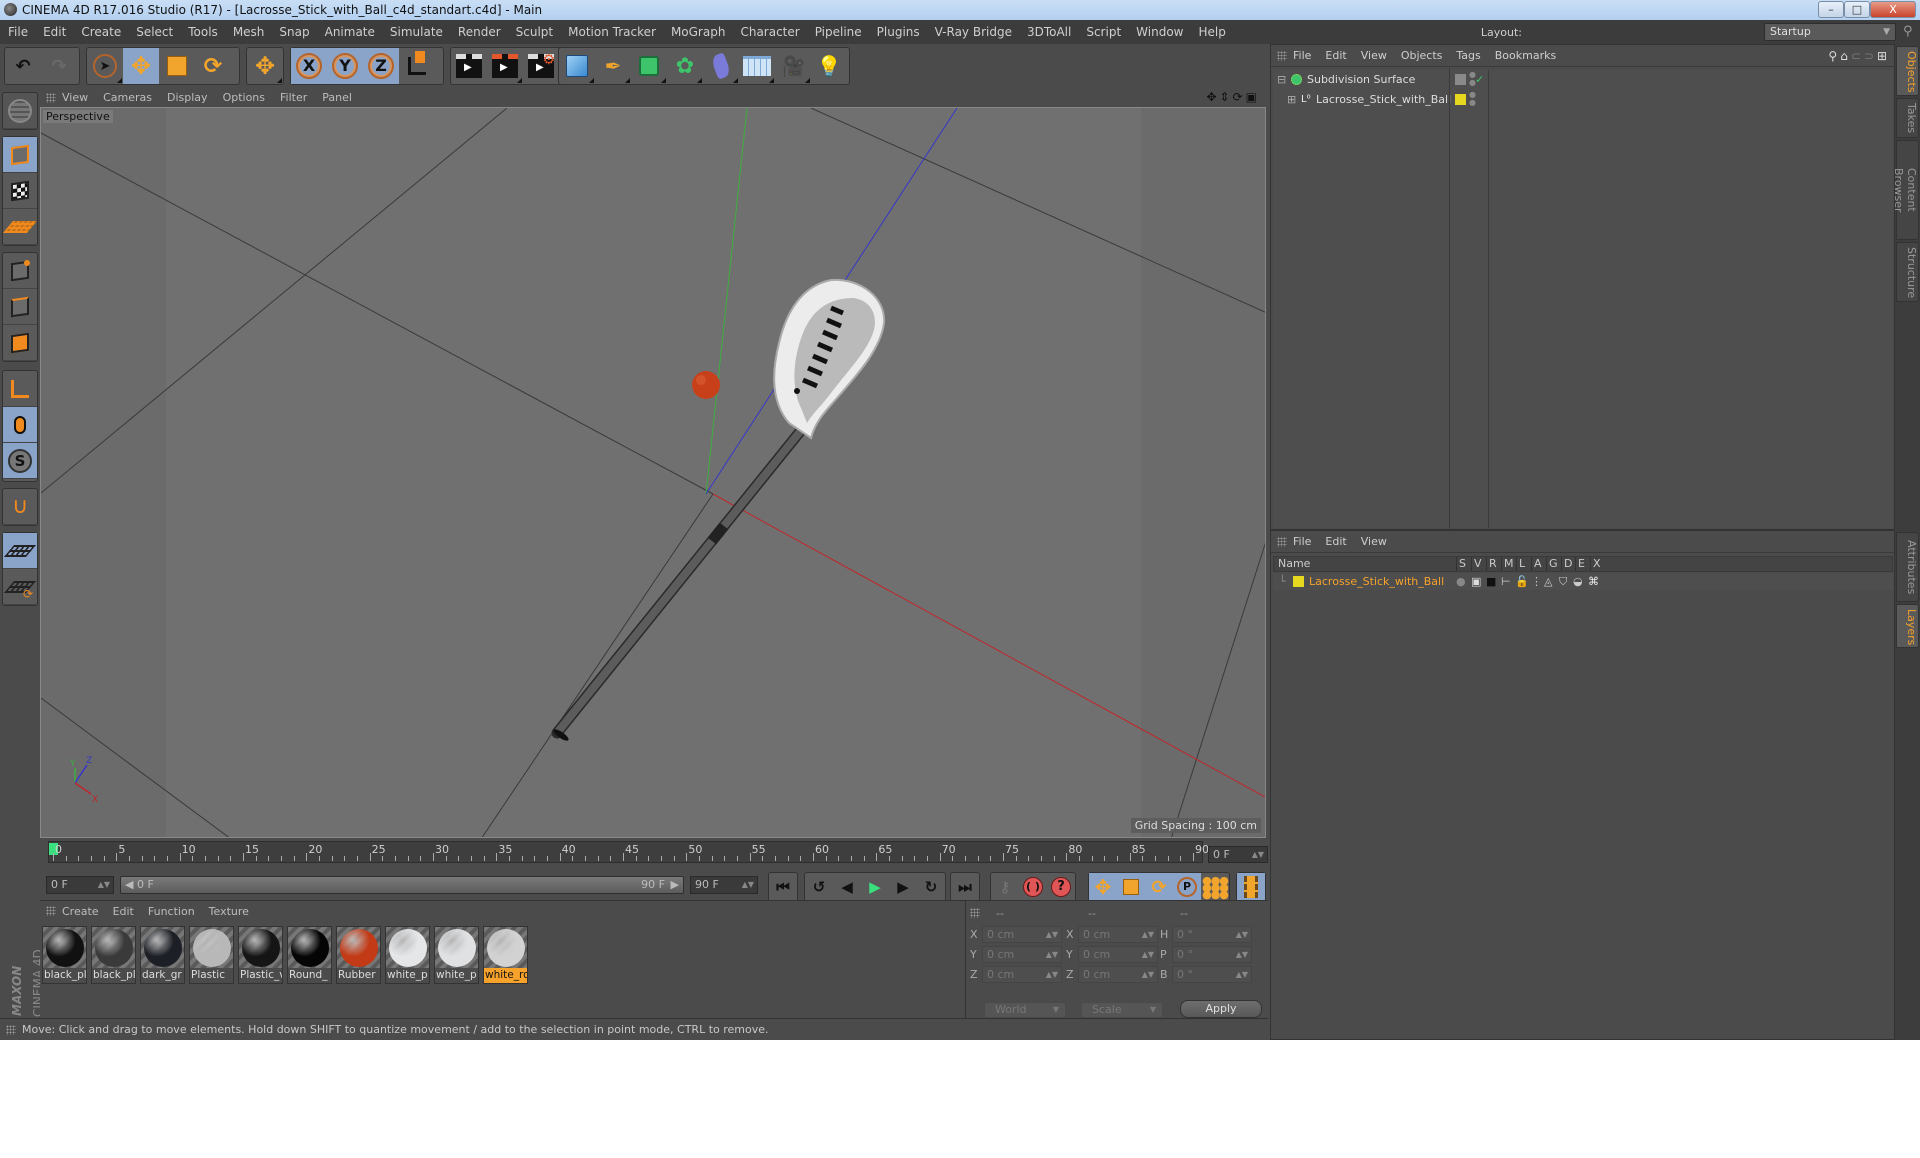 Image resolution: width=1920 pixels, height=1158 pixels. Describe the element at coordinates (1212, 974) in the screenshot. I see `rotation-b-field: 0 ° ▲▼` at that location.